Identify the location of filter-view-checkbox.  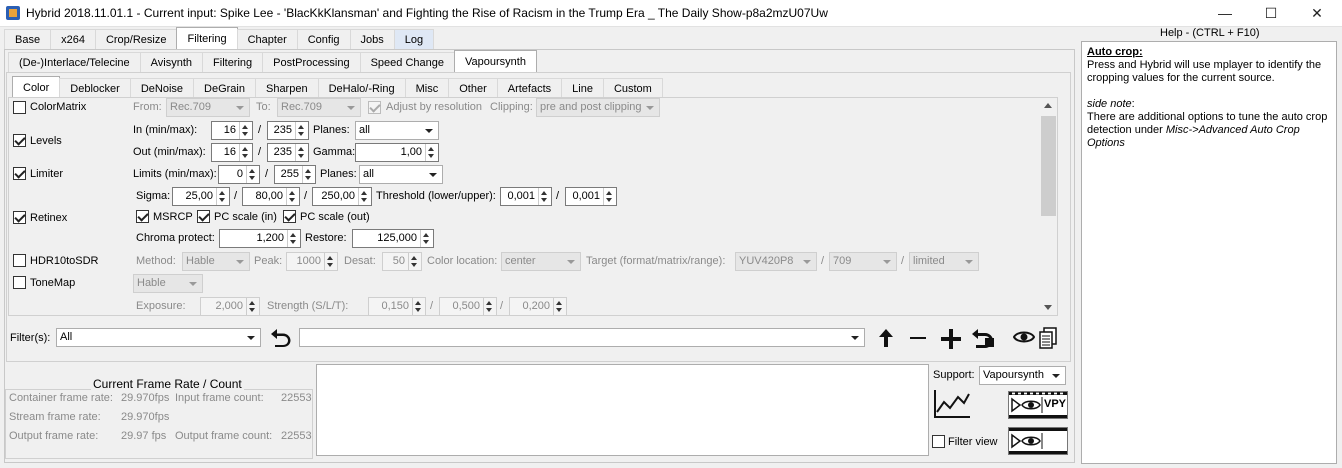
(938, 441).